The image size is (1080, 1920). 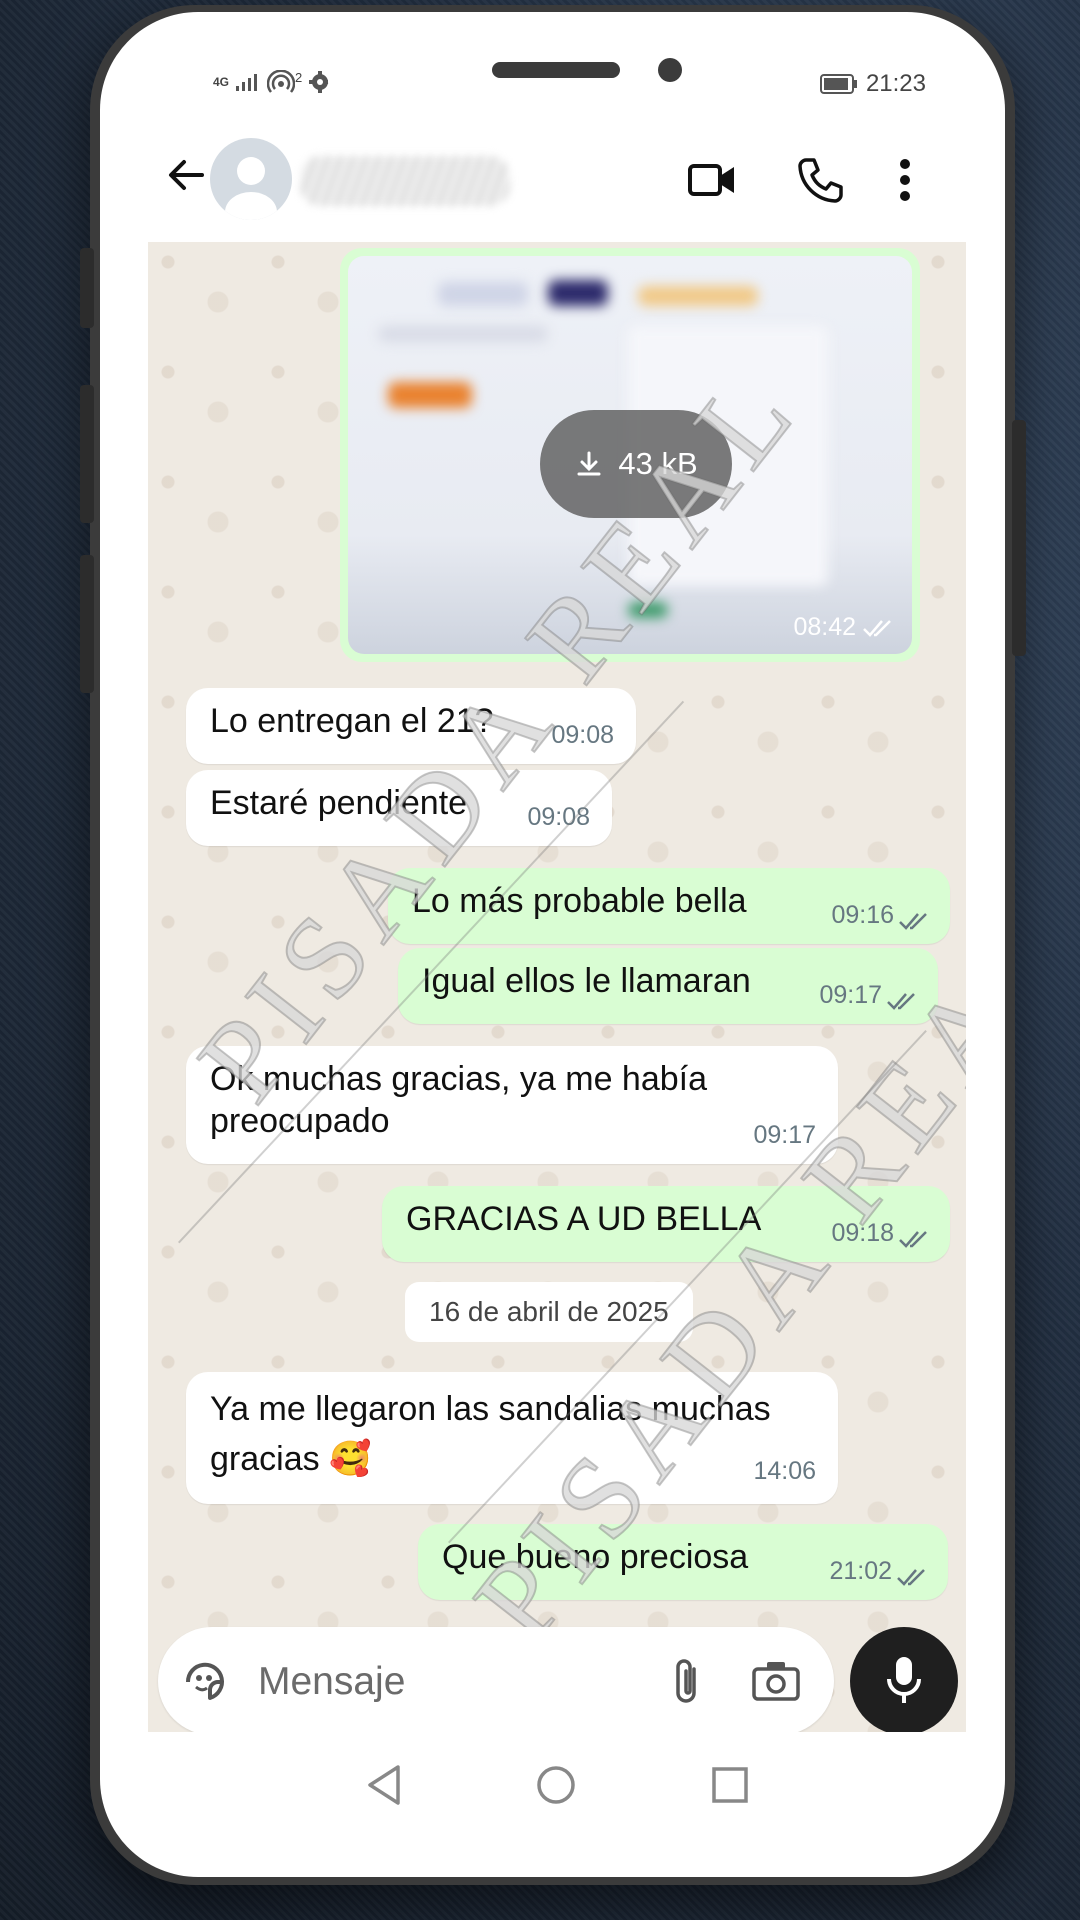 I want to click on network-label: 4G, so click(x=221, y=82).